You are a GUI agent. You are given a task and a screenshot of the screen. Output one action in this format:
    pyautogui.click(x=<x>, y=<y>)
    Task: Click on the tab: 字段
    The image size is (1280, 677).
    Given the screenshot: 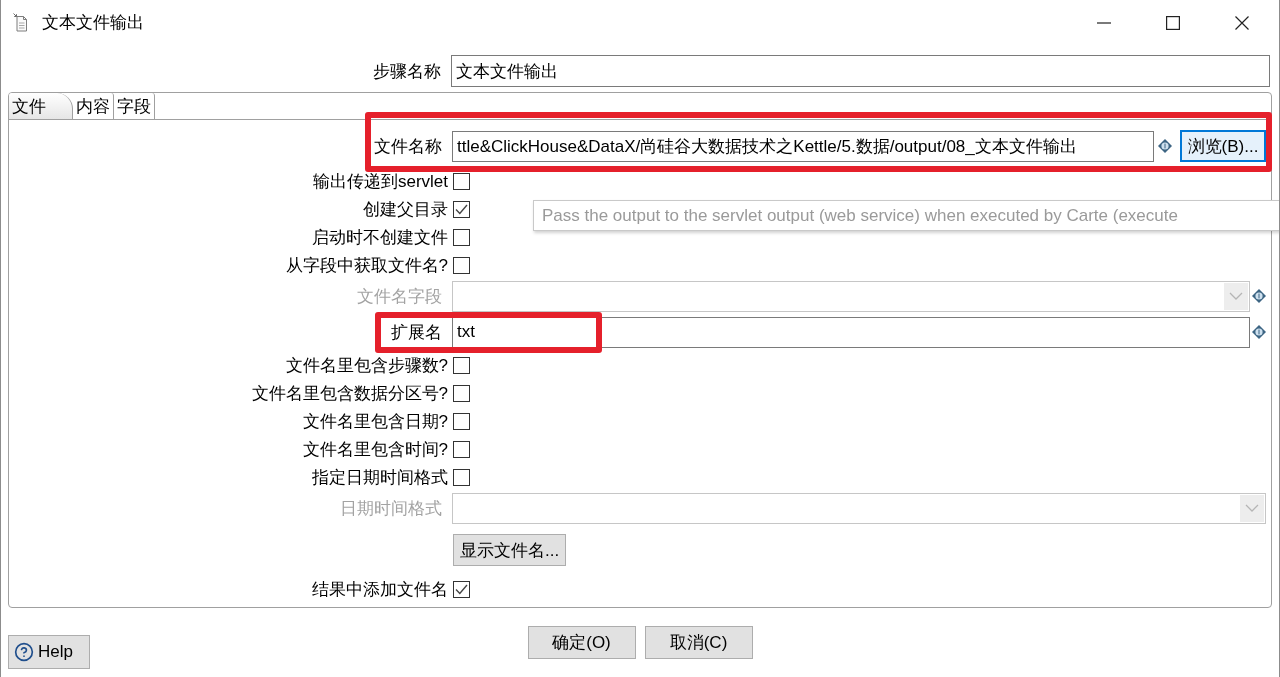 What is the action you would take?
    pyautogui.click(x=134, y=106)
    